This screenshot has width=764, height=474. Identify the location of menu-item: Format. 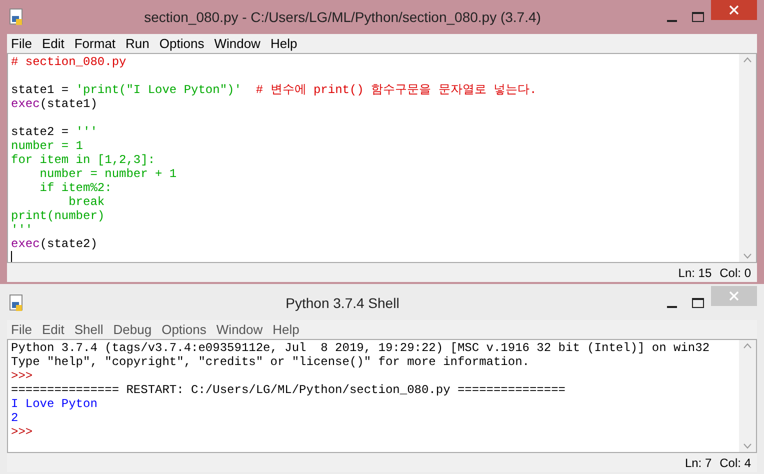
(95, 44).